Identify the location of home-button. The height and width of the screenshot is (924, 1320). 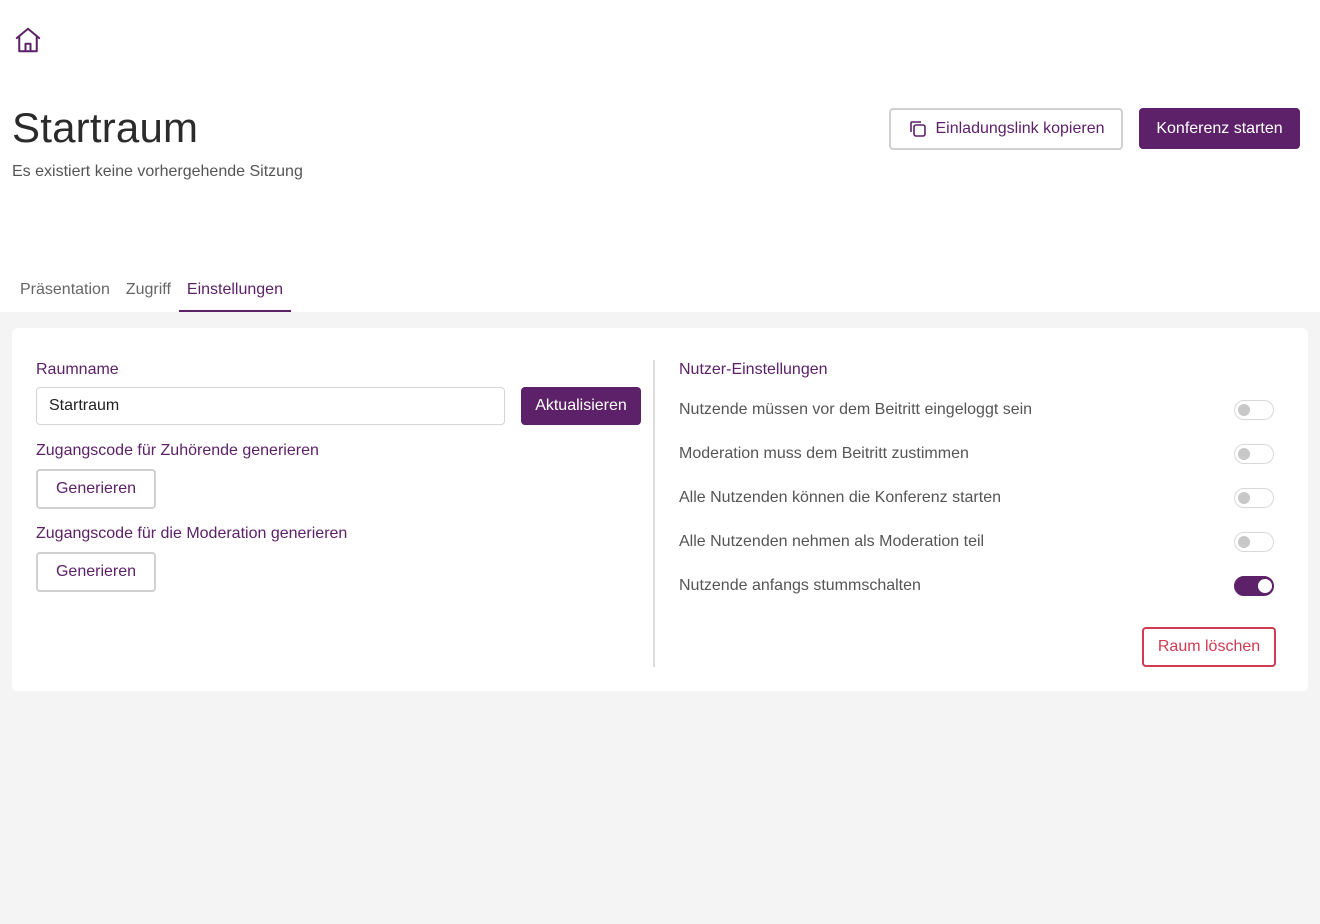
(28, 40).